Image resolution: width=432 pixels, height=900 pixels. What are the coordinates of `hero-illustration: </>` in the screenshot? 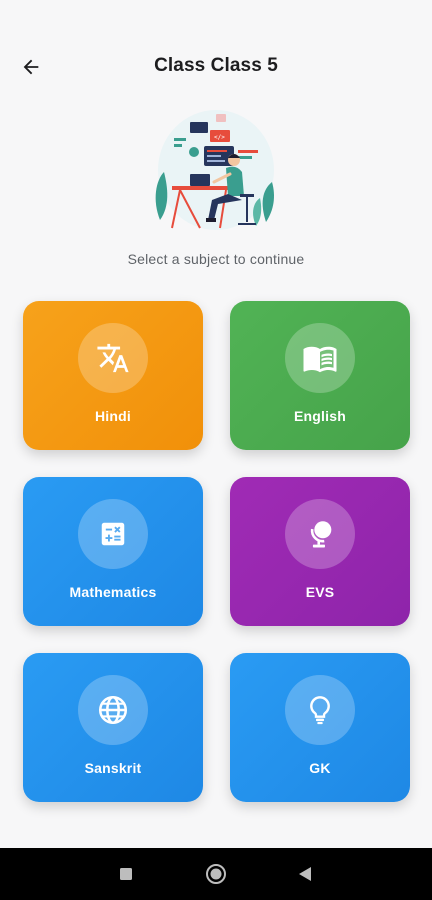 It's located at (216, 172).